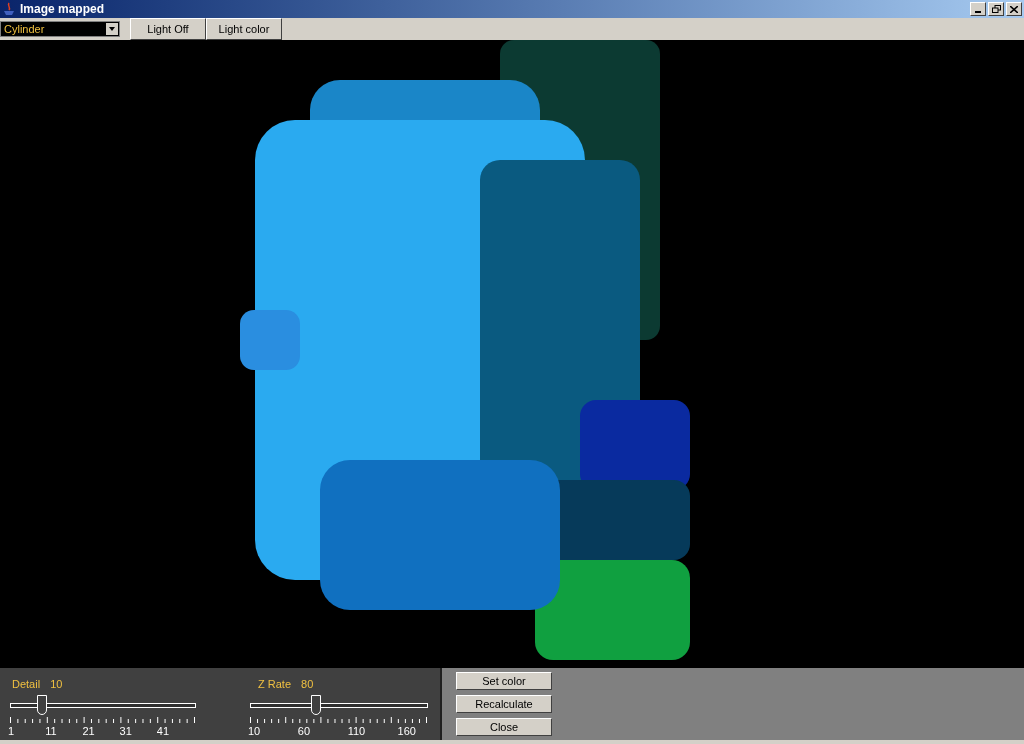 The width and height of the screenshot is (1024, 744). What do you see at coordinates (62, 9) in the screenshot?
I see `window-title: Image mapped` at bounding box center [62, 9].